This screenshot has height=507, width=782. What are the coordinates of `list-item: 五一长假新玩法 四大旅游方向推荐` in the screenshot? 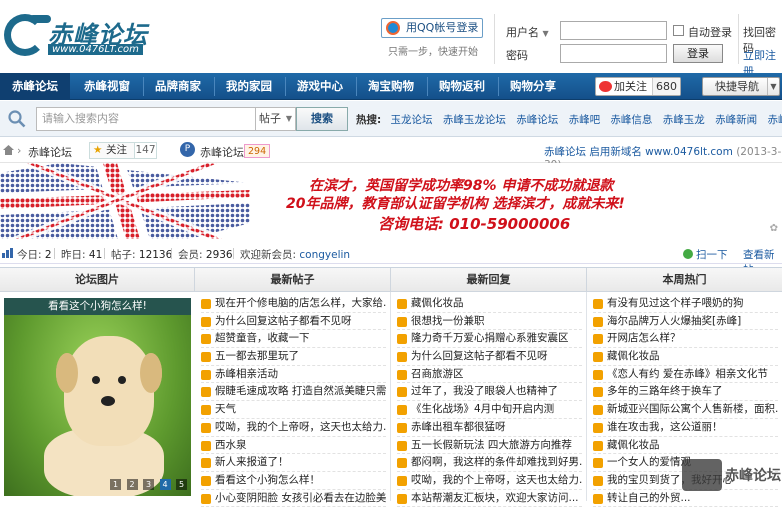 It's located at (489, 446).